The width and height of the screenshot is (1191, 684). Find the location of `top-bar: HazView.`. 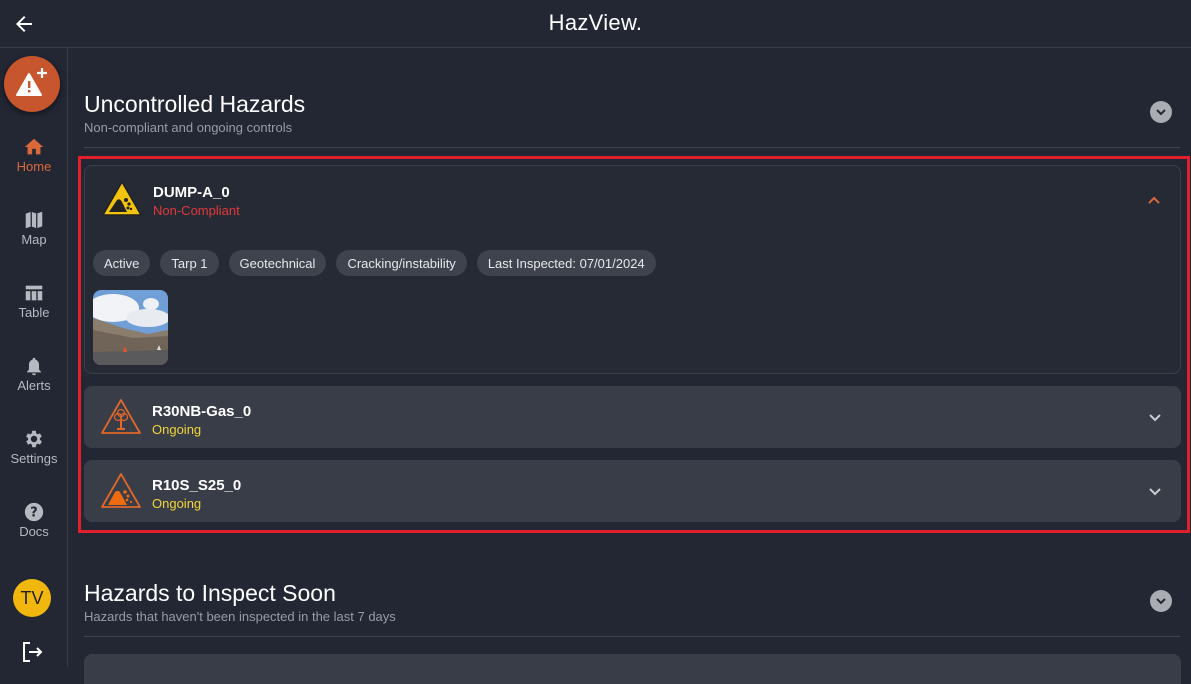

top-bar: HazView. is located at coordinates (595, 24).